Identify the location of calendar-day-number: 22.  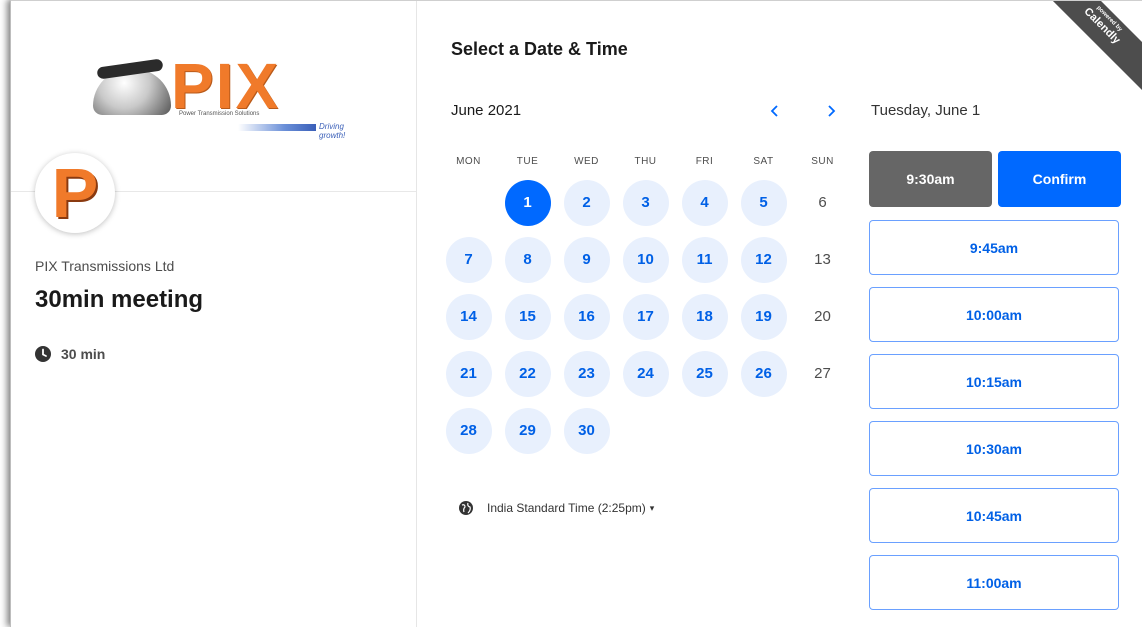
(527, 373).